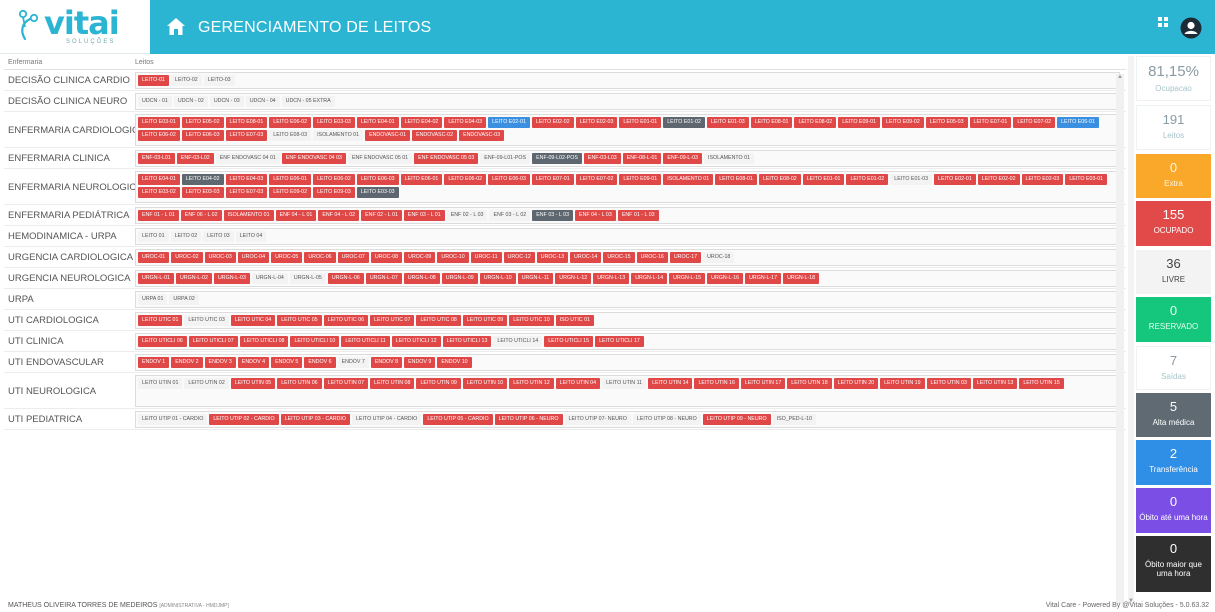 Image resolution: width=1215 pixels, height=612 pixels. Describe the element at coordinates (531, 320) in the screenshot. I see `bed-chip: LEITO UTIC 10` at that location.